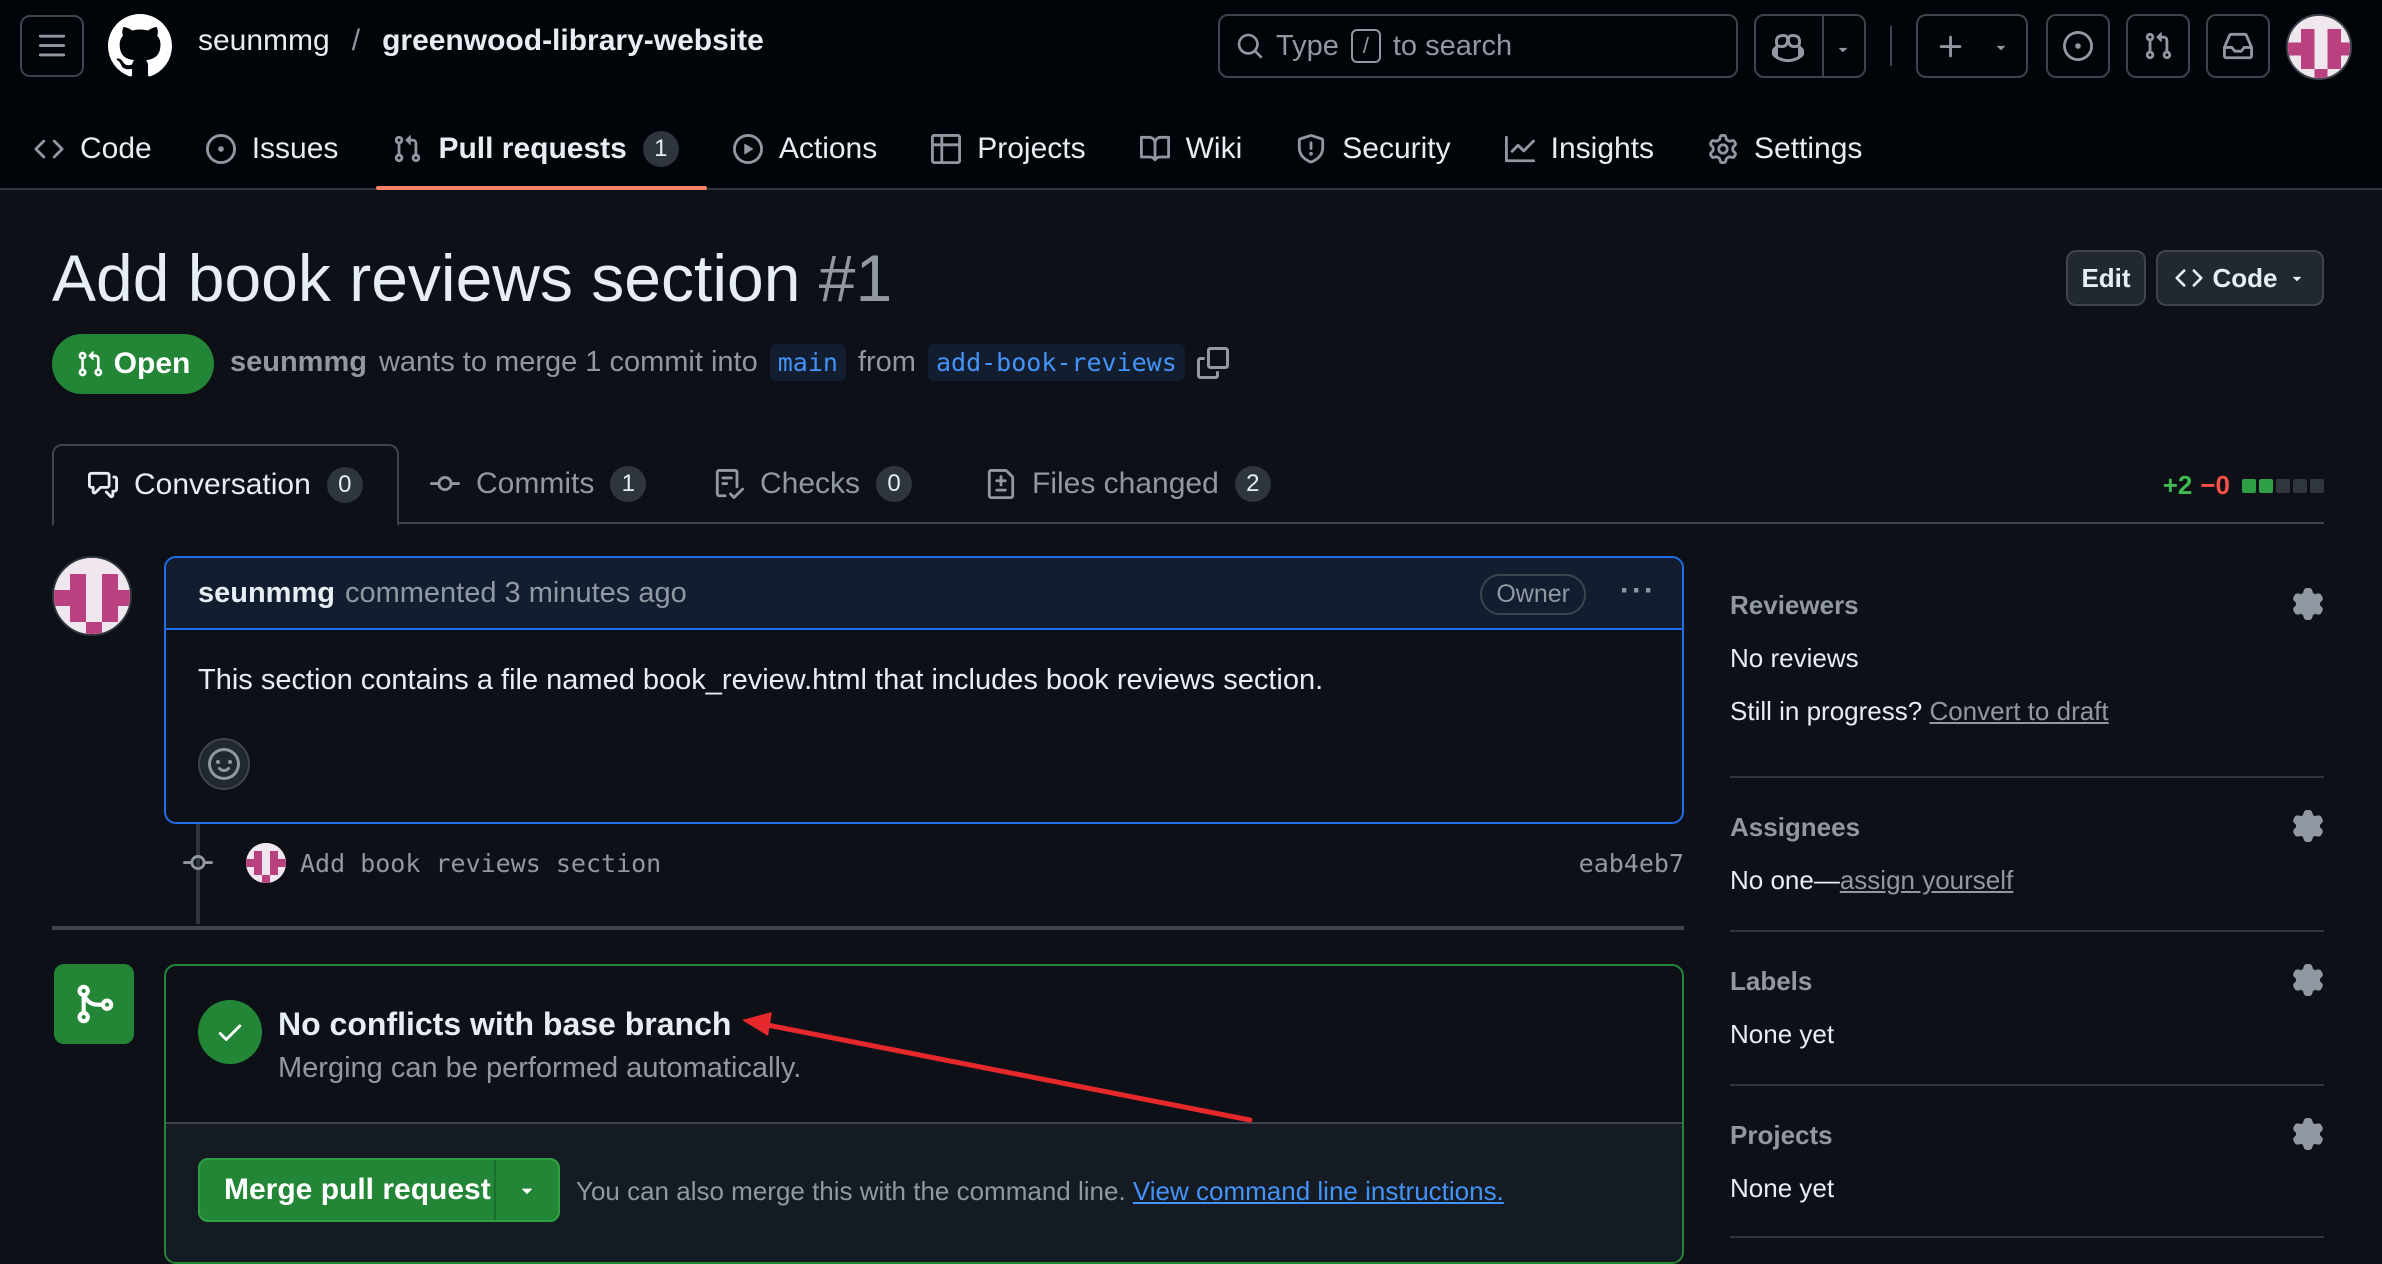 This screenshot has width=2382, height=1264. I want to click on copilot-button, so click(1810, 46).